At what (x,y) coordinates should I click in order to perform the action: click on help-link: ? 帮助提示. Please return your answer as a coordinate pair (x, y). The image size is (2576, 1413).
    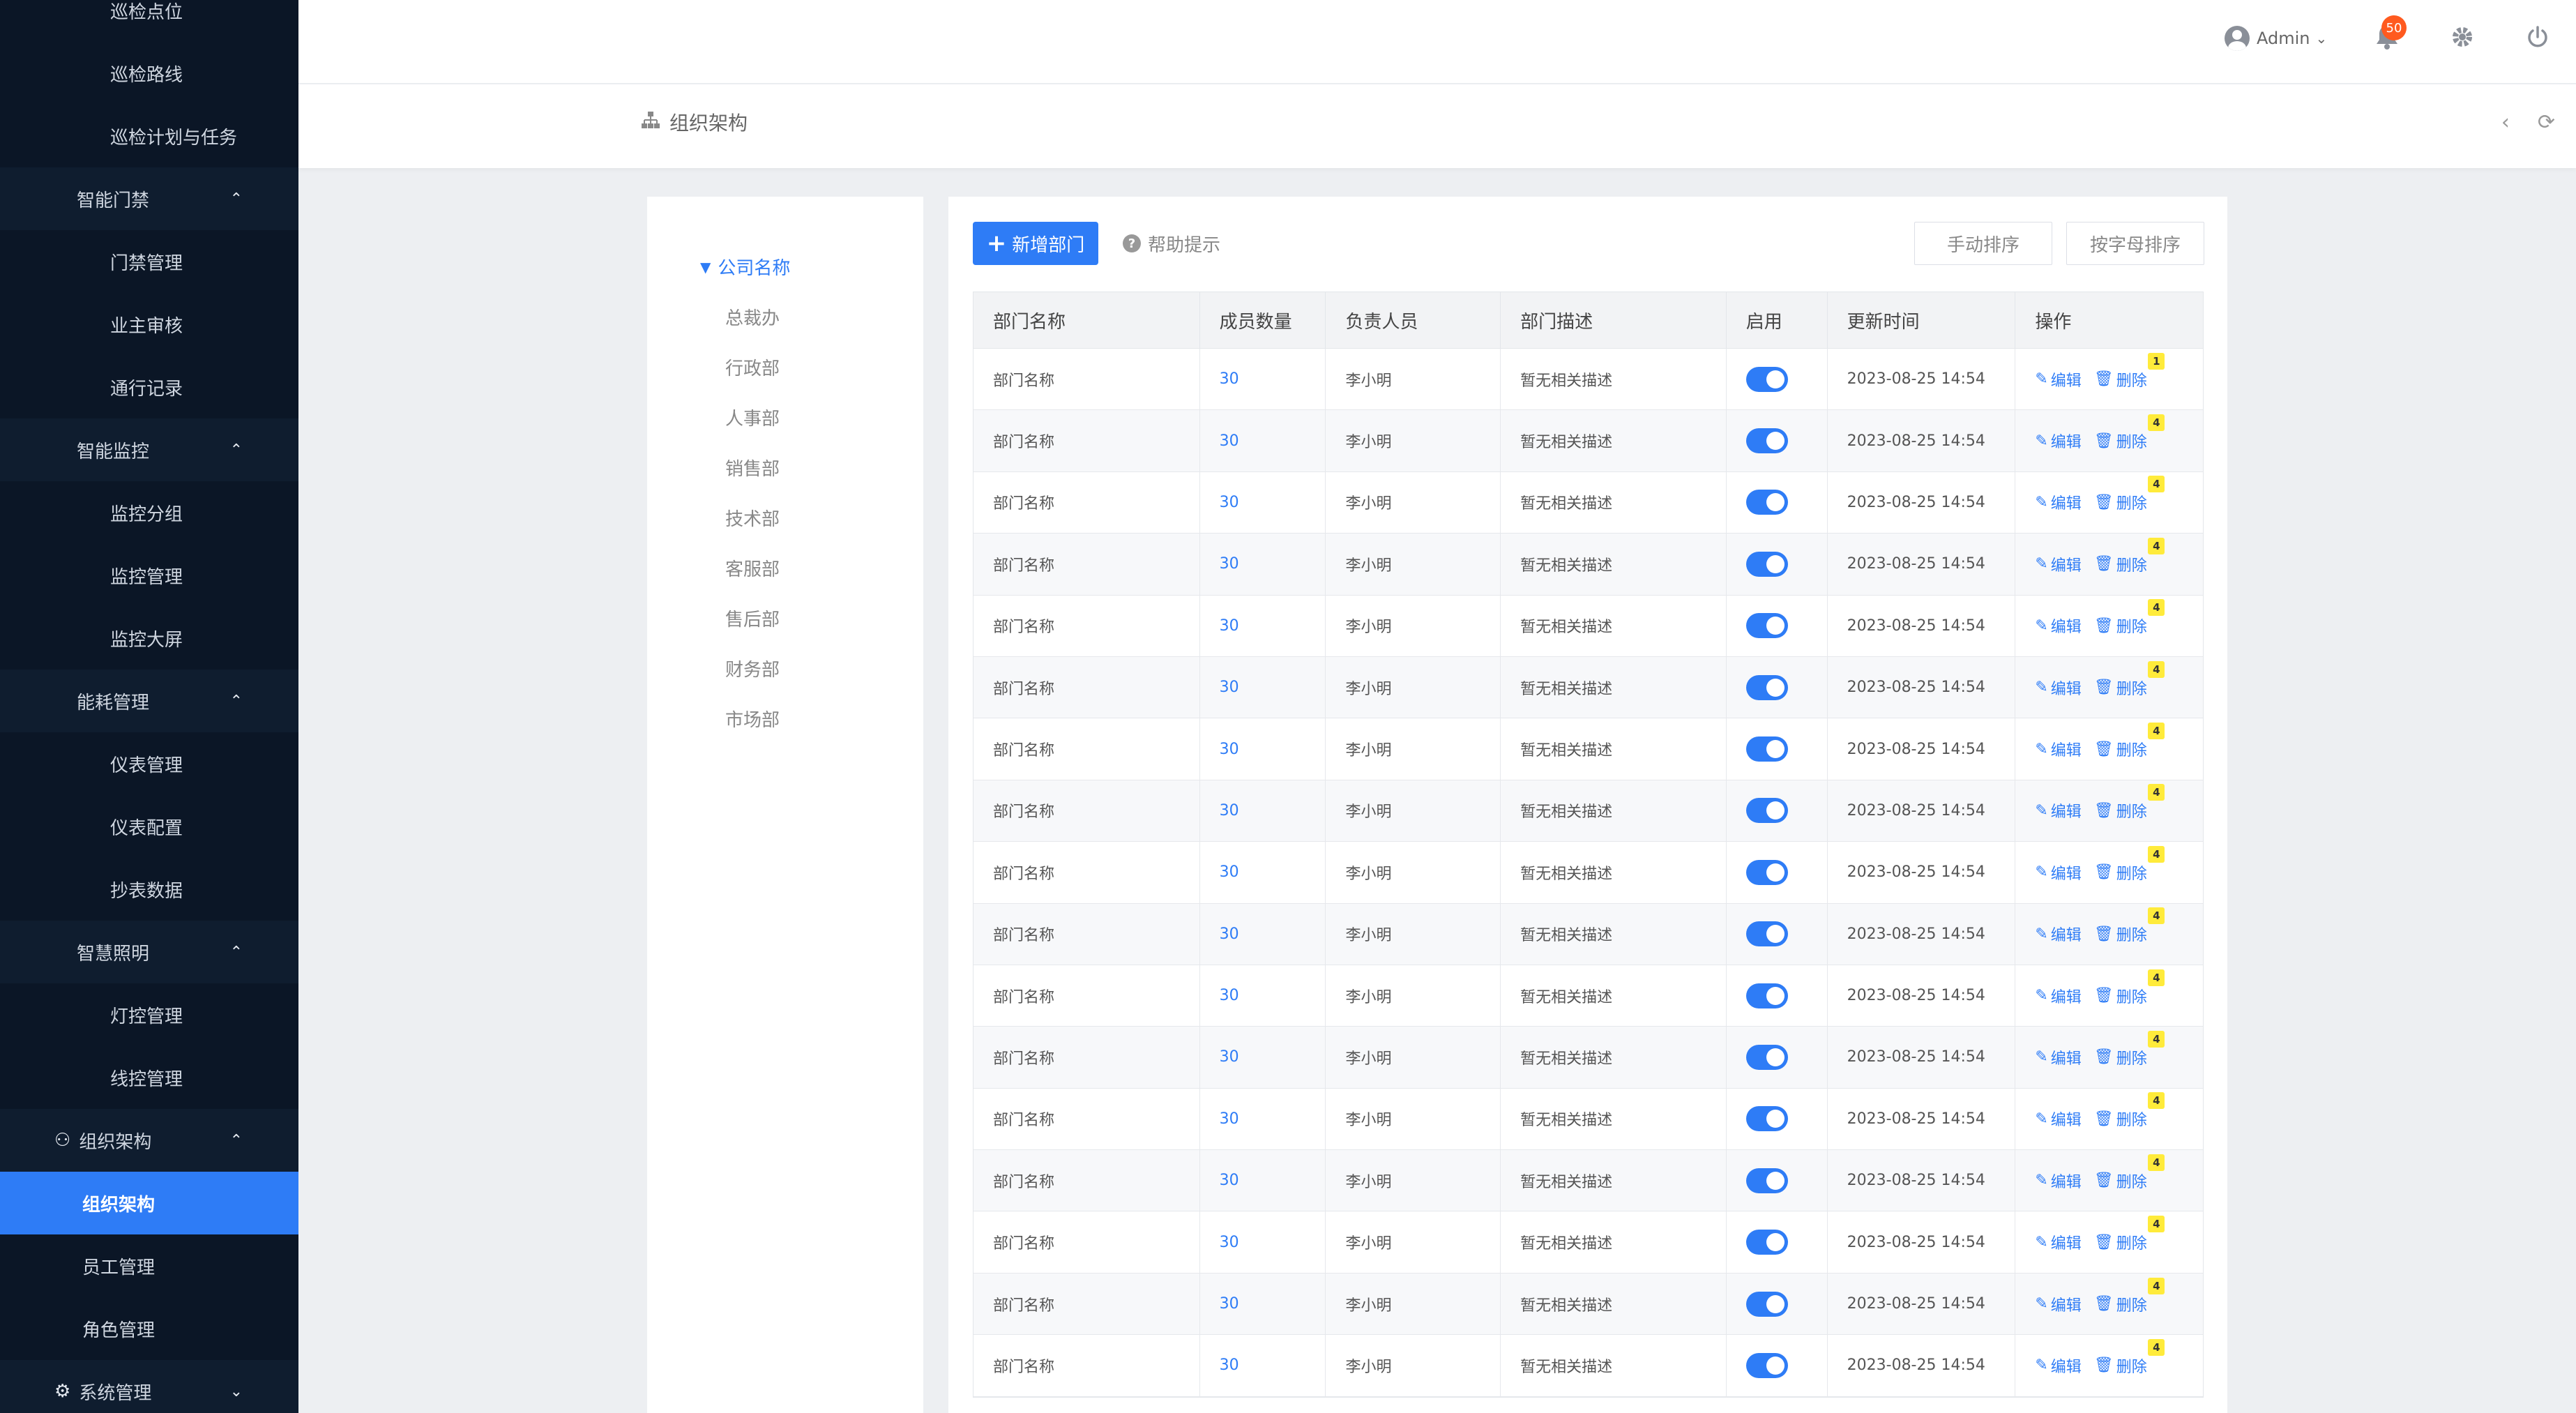
    Looking at the image, I should click on (1171, 243).